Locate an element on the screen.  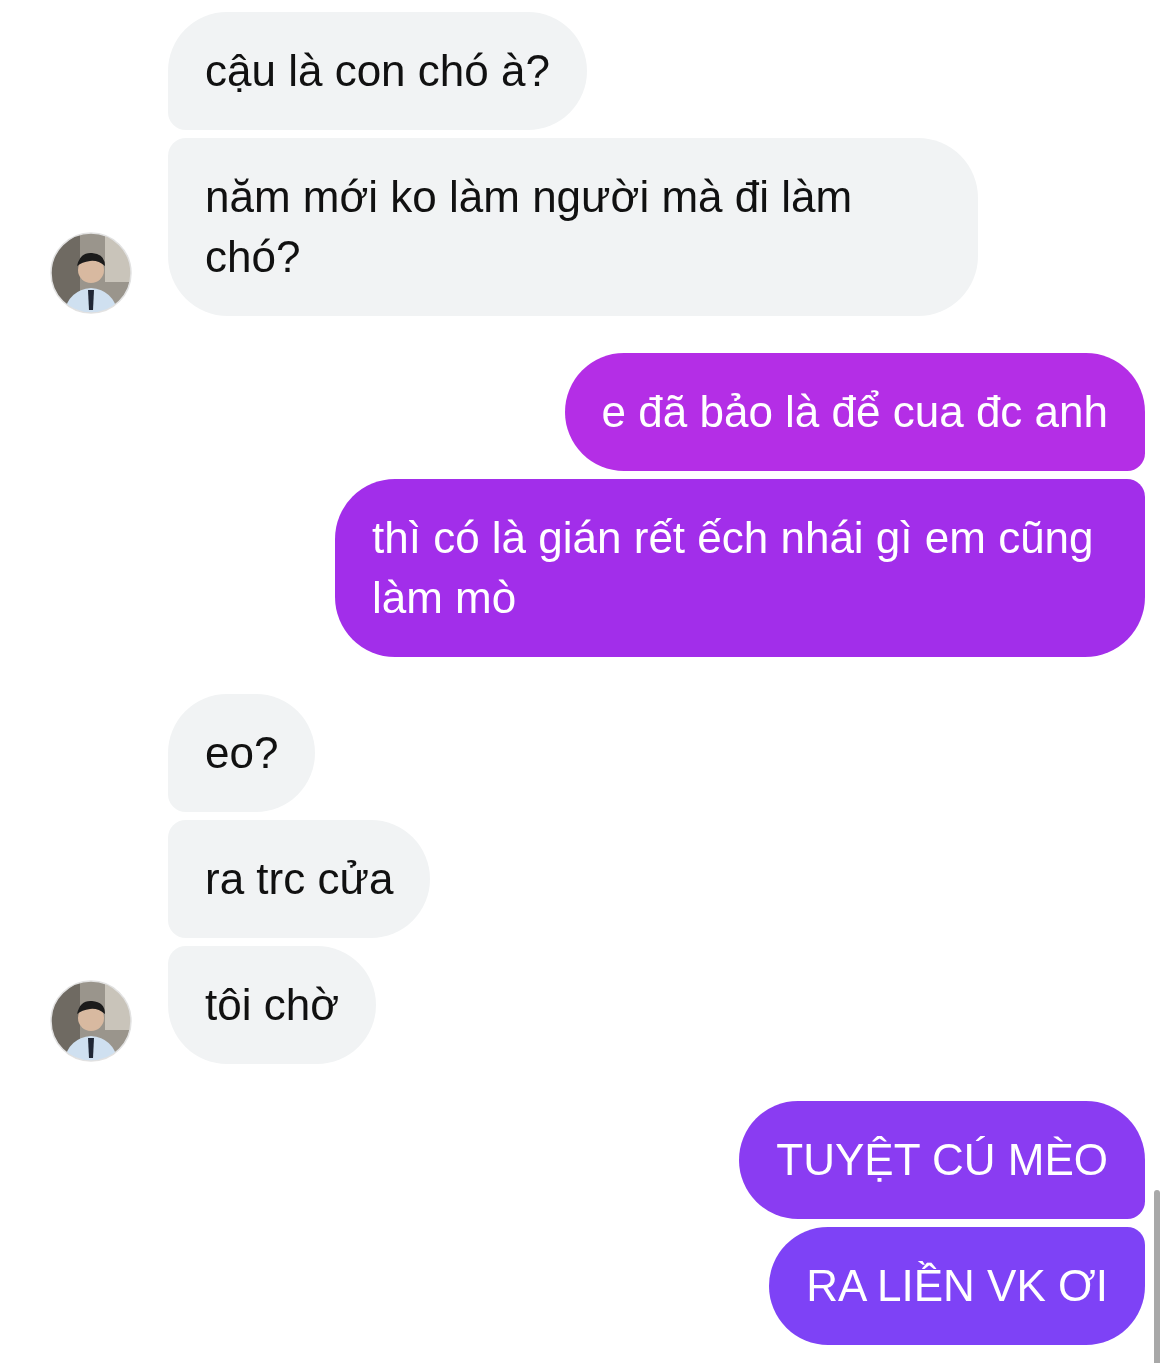
message-bubble: RA LIỀN VK ƠI is located at coordinates (957, 1286).